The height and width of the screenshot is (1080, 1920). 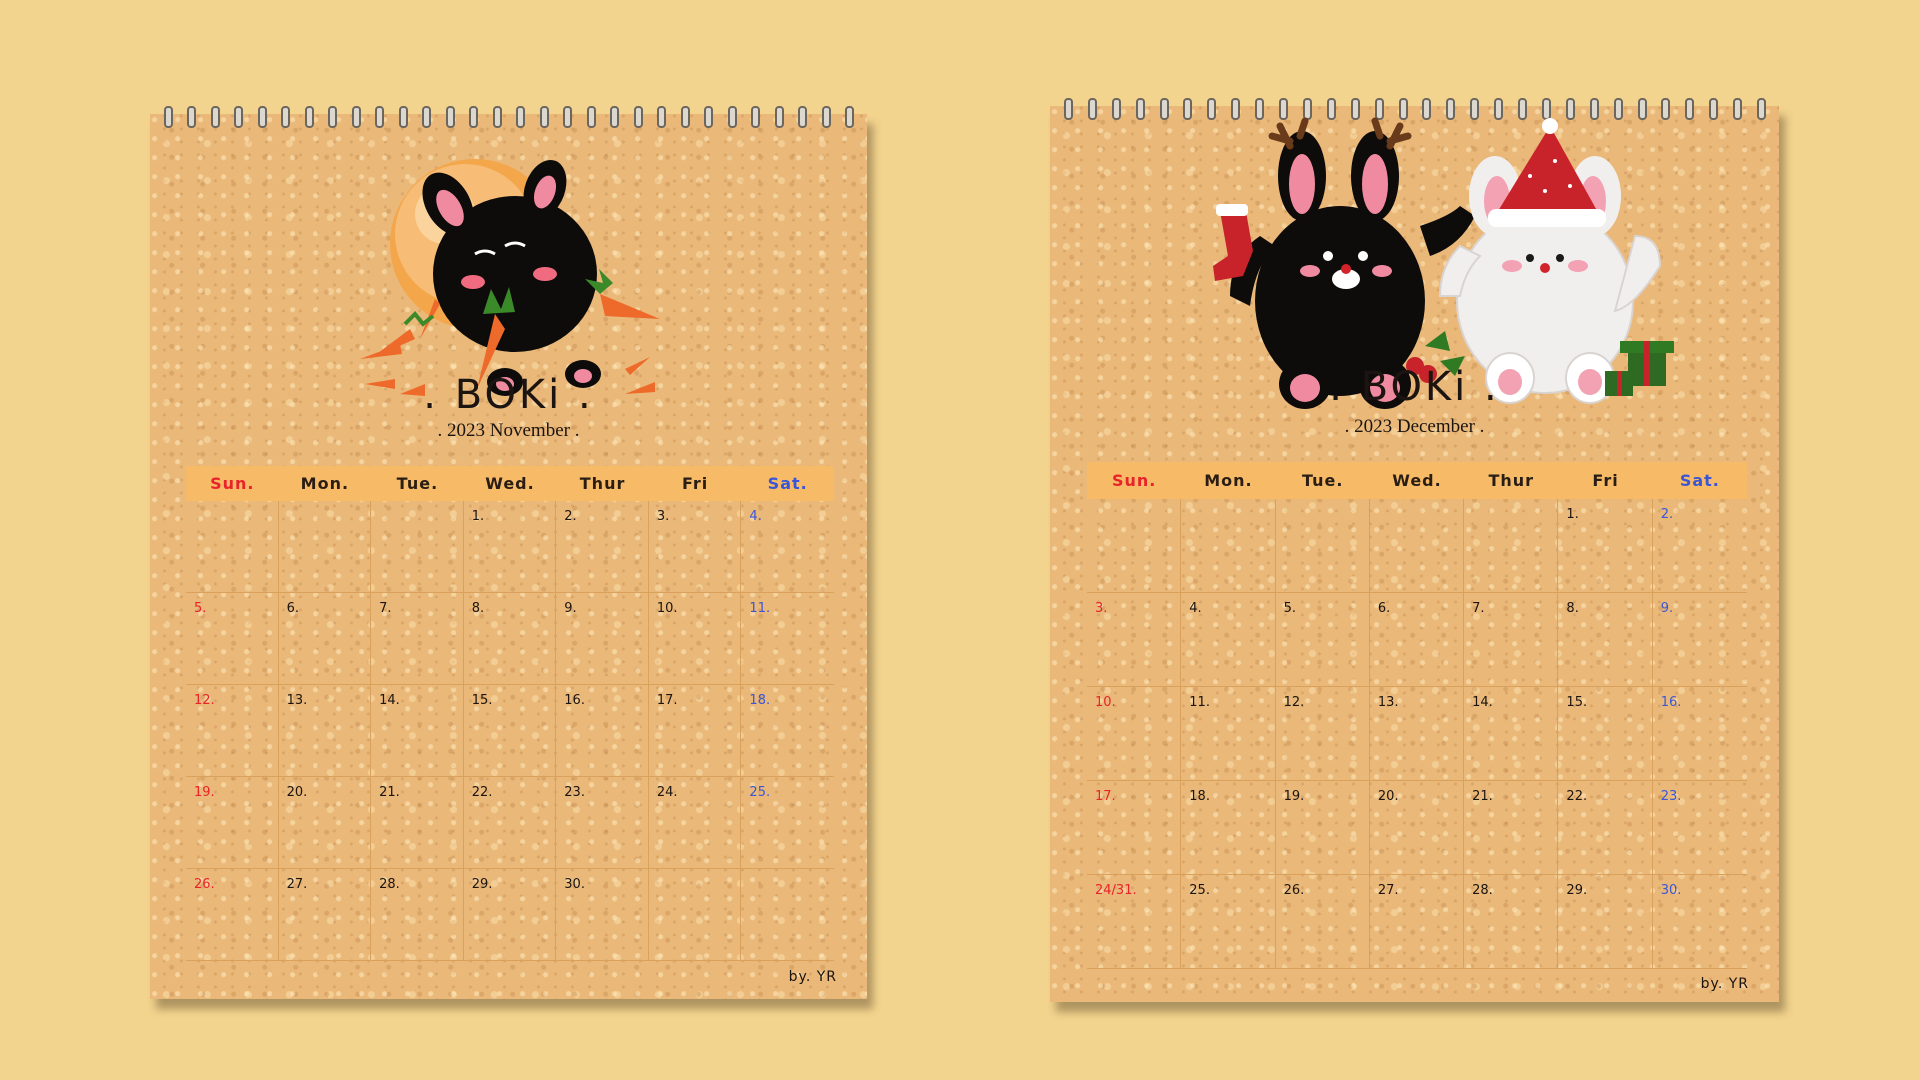 I want to click on weekday-header: Sun. Mon. Tue. Wed. Thur Fri Sat., so click(x=1417, y=480).